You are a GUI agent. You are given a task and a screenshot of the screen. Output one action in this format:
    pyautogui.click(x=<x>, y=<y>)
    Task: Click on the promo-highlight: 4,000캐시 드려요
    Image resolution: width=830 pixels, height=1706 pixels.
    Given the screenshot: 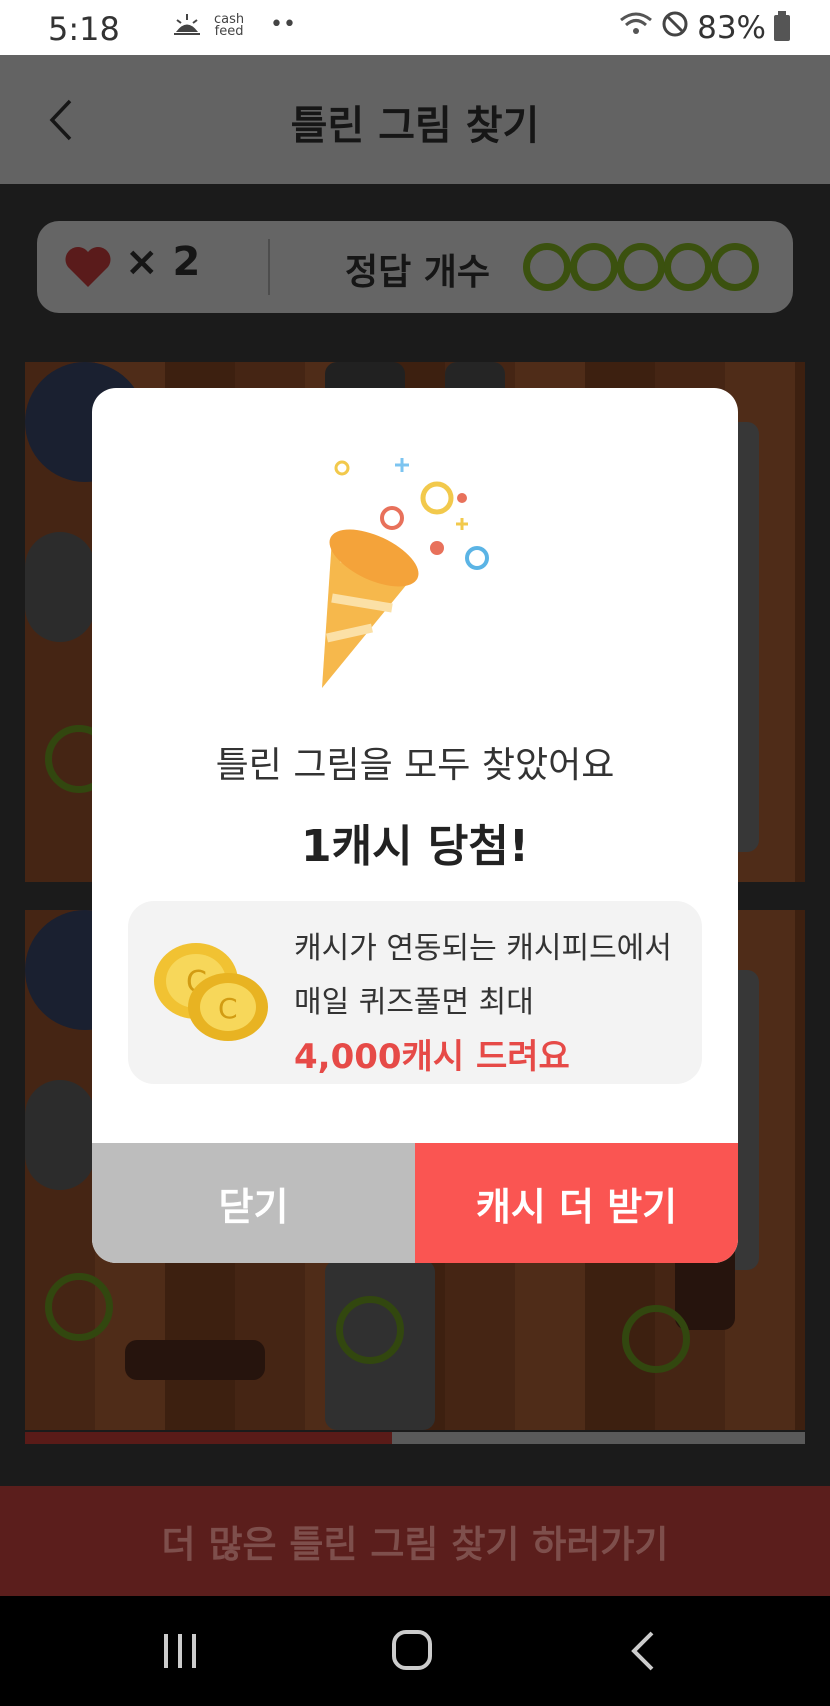 What is the action you would take?
    pyautogui.click(x=432, y=1057)
    